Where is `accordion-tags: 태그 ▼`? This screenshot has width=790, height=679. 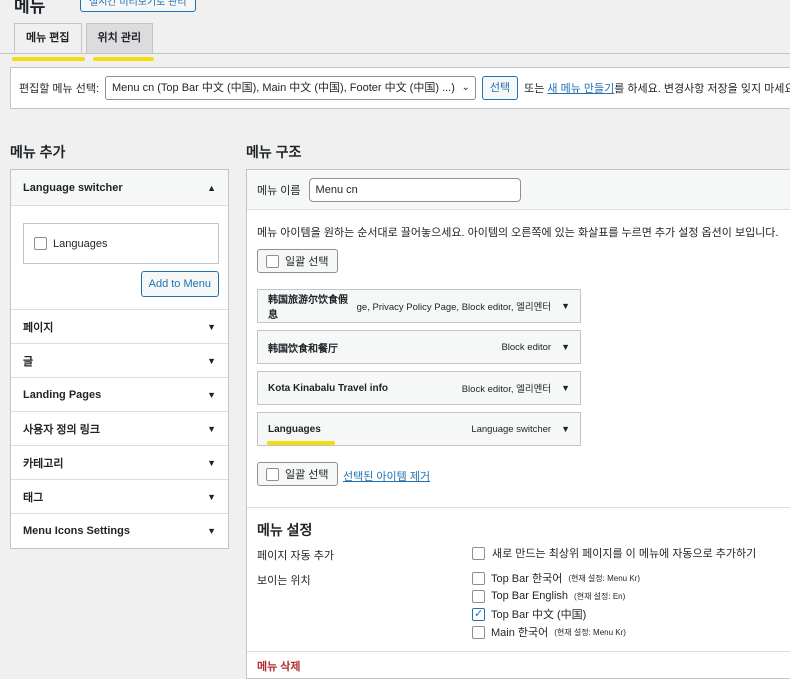 accordion-tags: 태그 ▼ is located at coordinates (119, 497).